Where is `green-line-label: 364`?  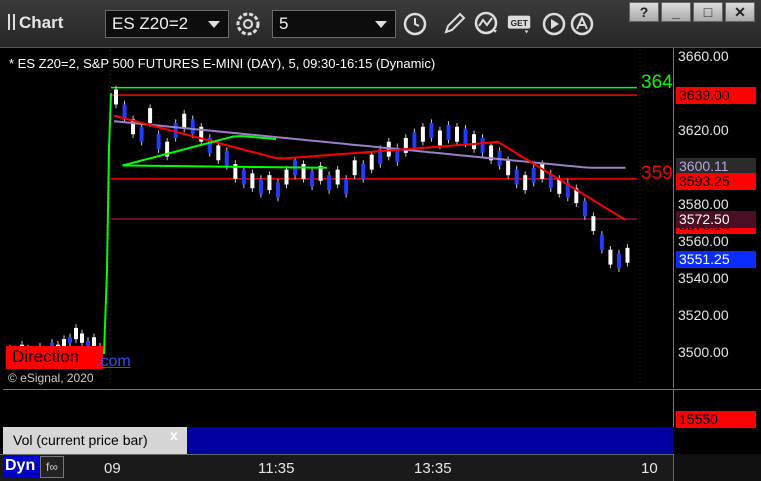 green-line-label: 364 is located at coordinates (657, 82).